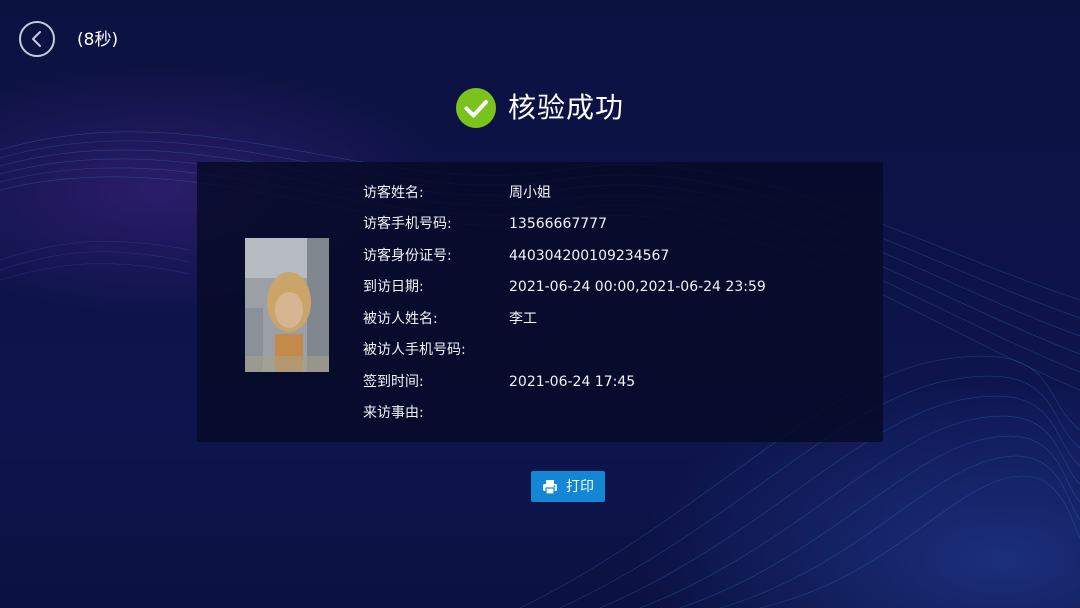 The height and width of the screenshot is (608, 1080). What do you see at coordinates (400, 319) in the screenshot?
I see `field-label: 被访人姓名:` at bounding box center [400, 319].